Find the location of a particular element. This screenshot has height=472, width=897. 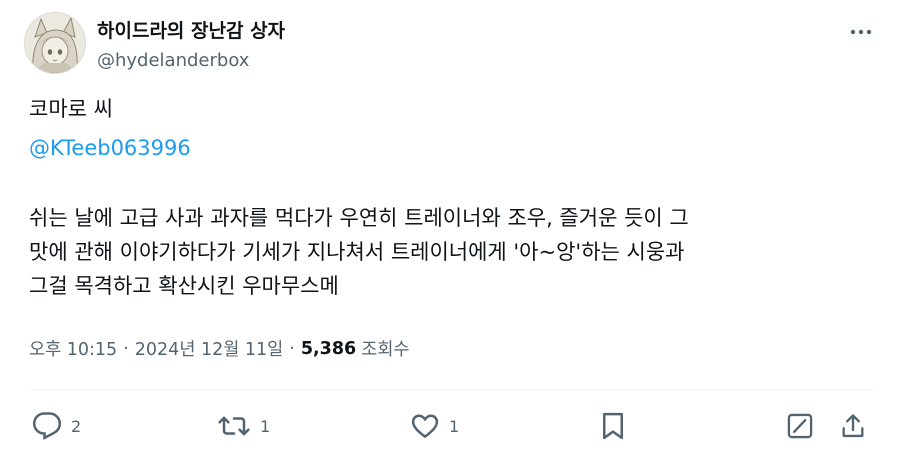

like-count: 1 is located at coordinates (454, 426).